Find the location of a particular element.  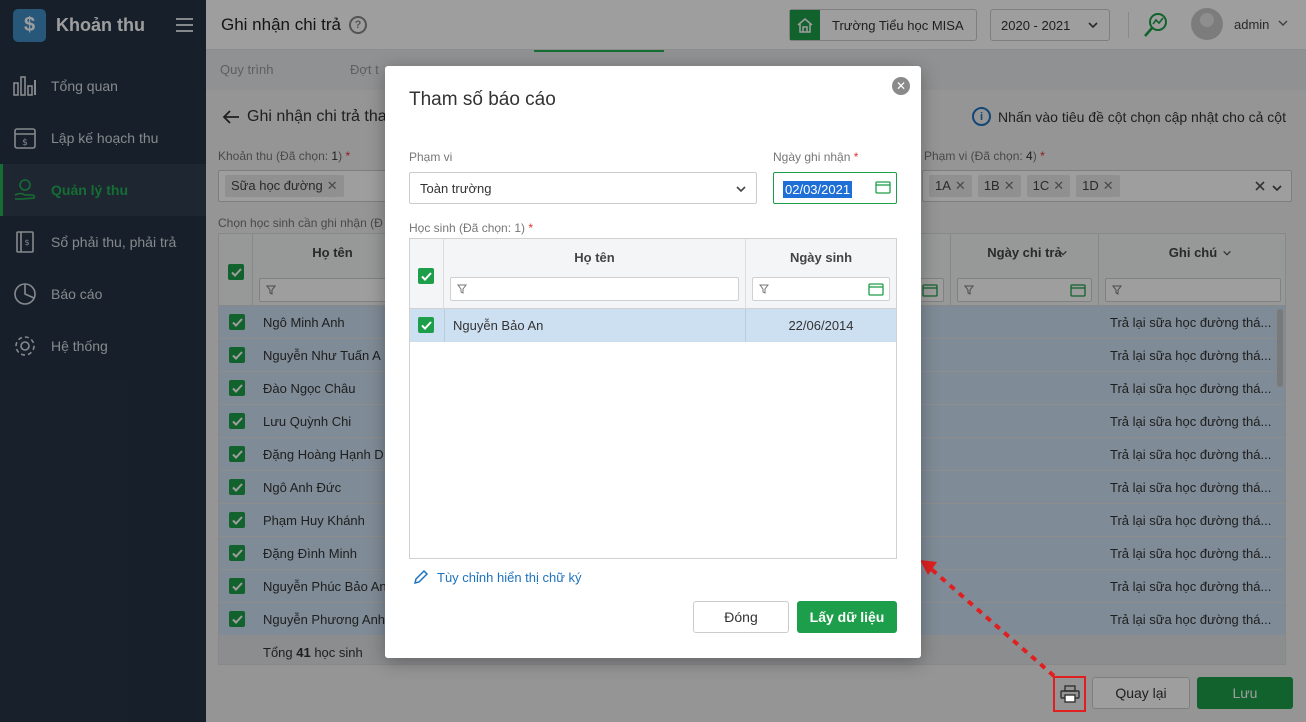

dialog-title: Tham số báo cáo is located at coordinates (482, 99).